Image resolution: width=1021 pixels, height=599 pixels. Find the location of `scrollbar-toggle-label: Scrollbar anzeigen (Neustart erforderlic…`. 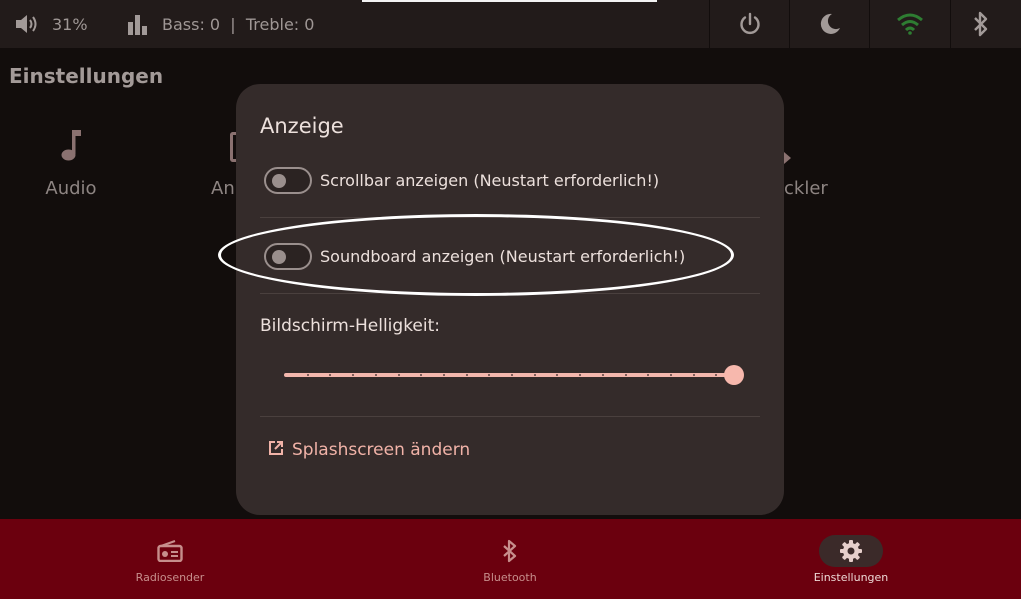

scrollbar-toggle-label: Scrollbar anzeigen (Neustart erforderlic… is located at coordinates (490, 180).